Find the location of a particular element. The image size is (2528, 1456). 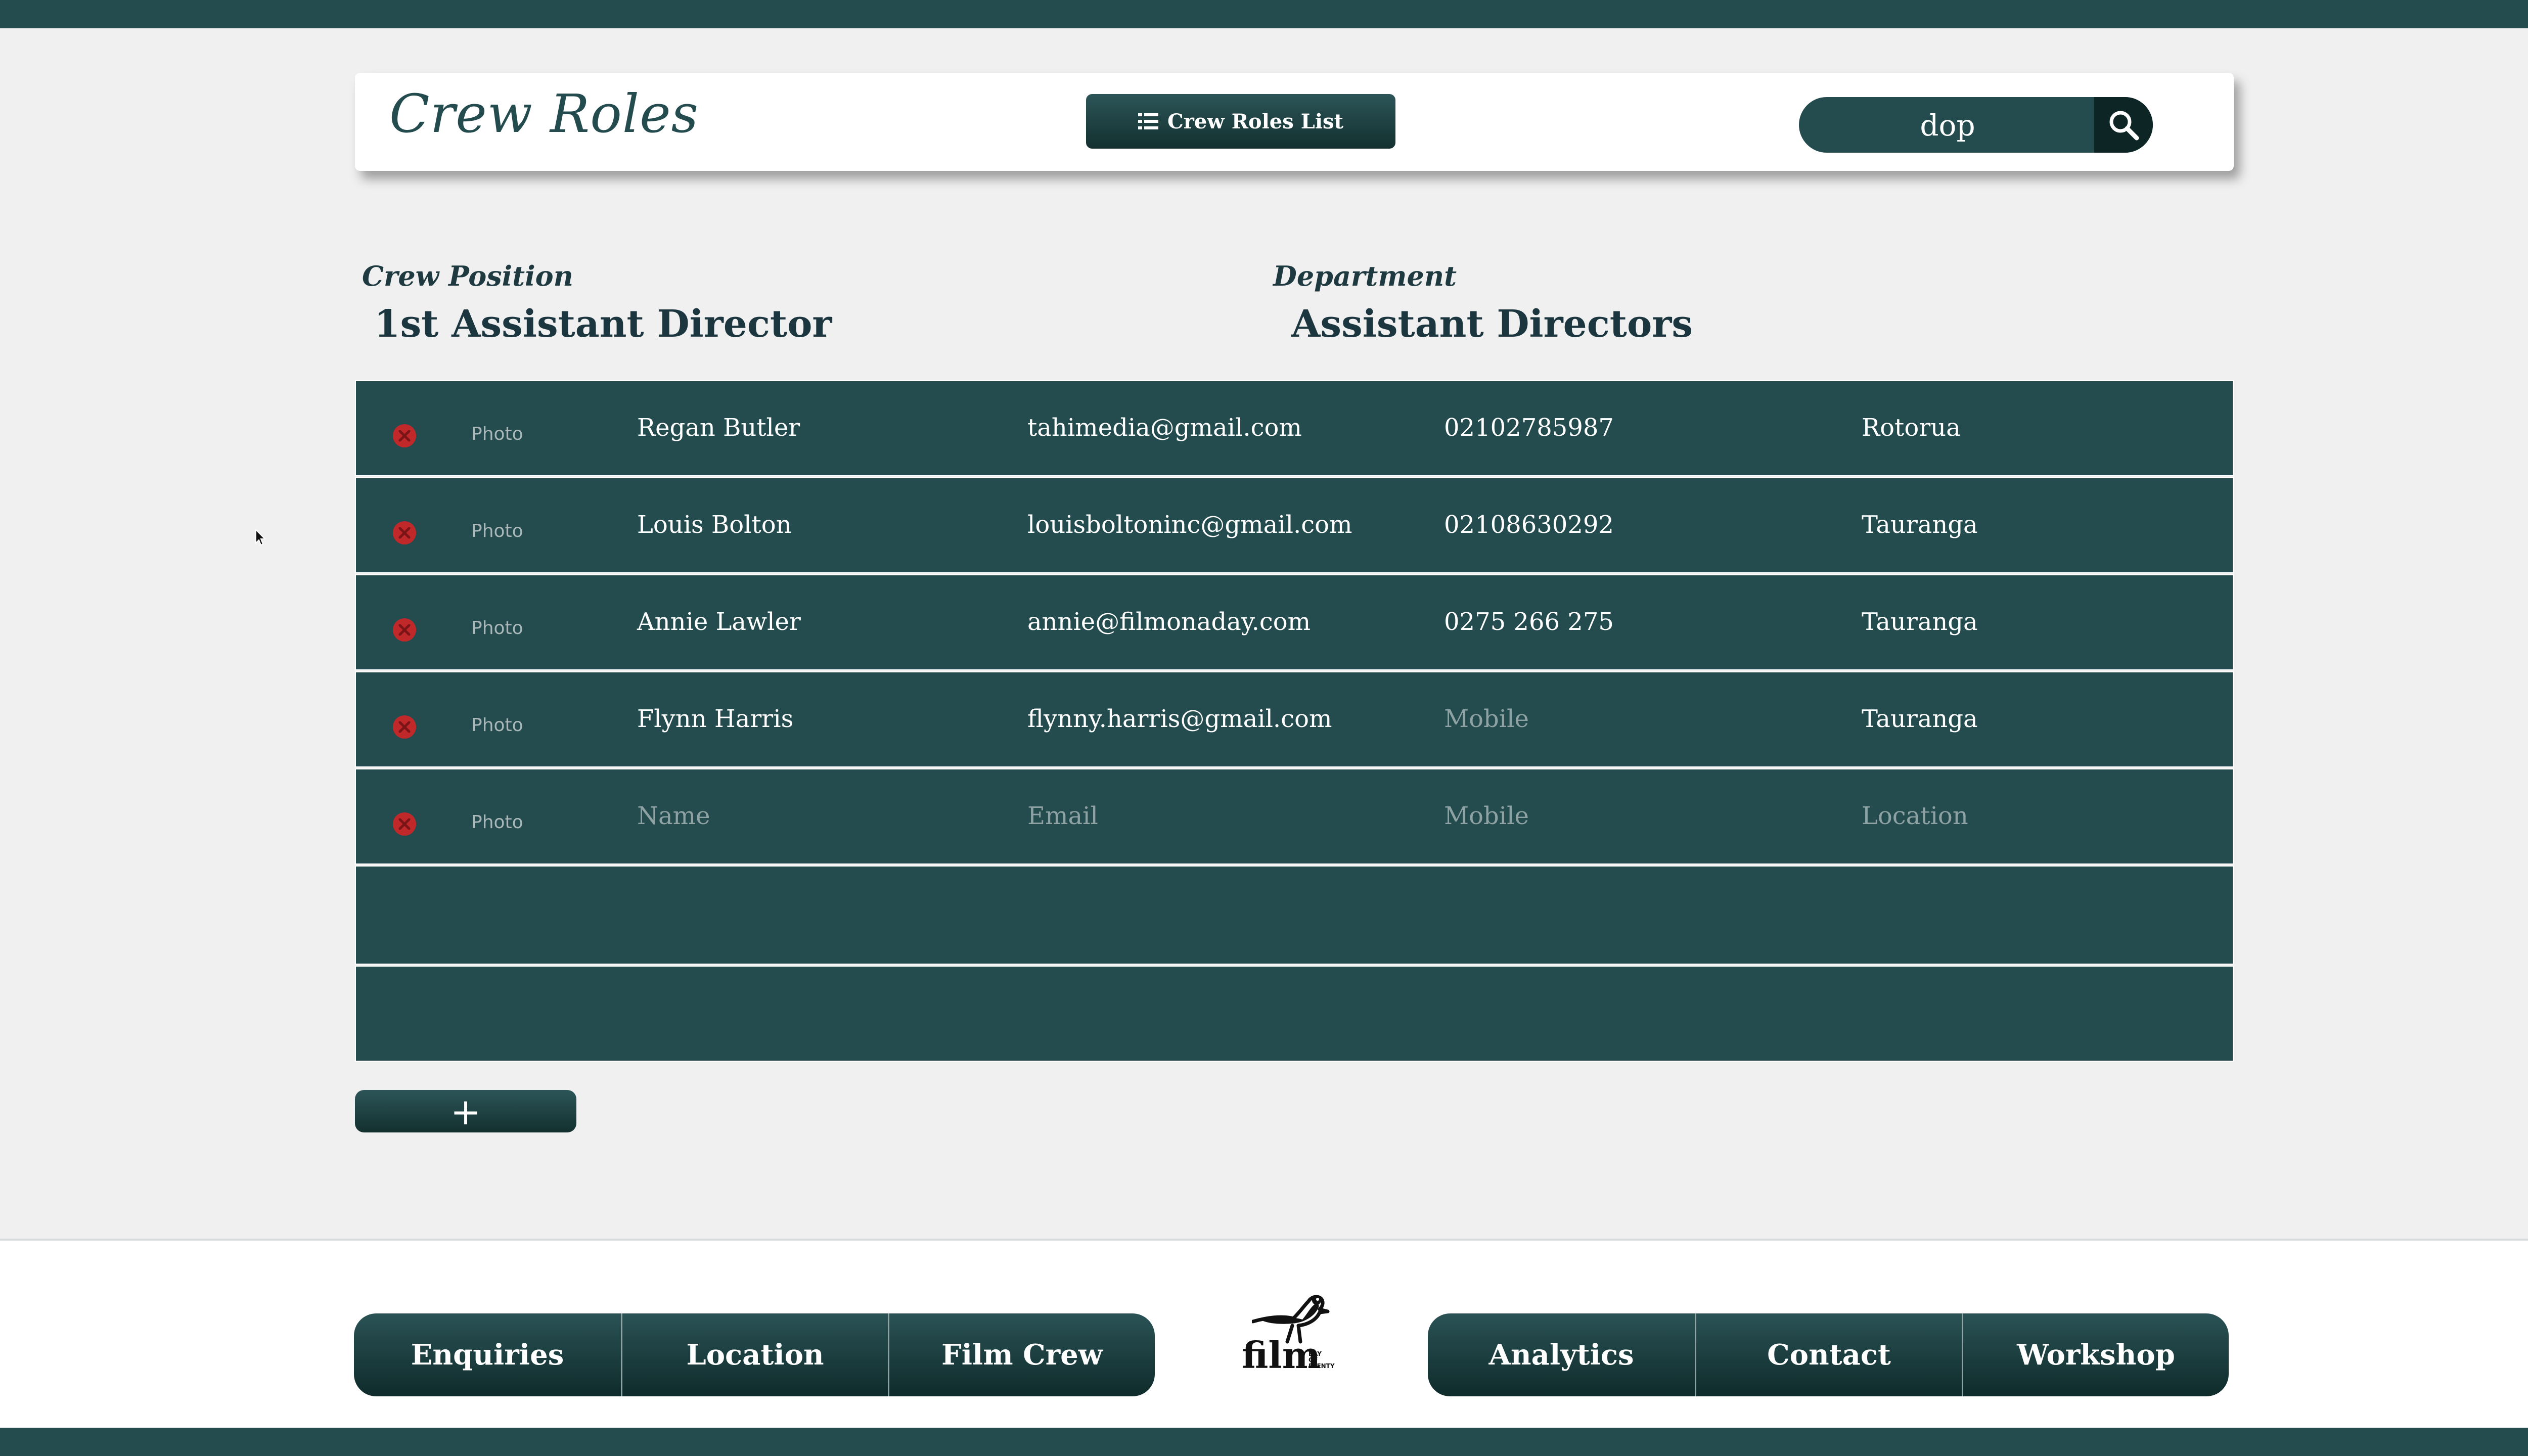

top-bar is located at coordinates (1264, 14).